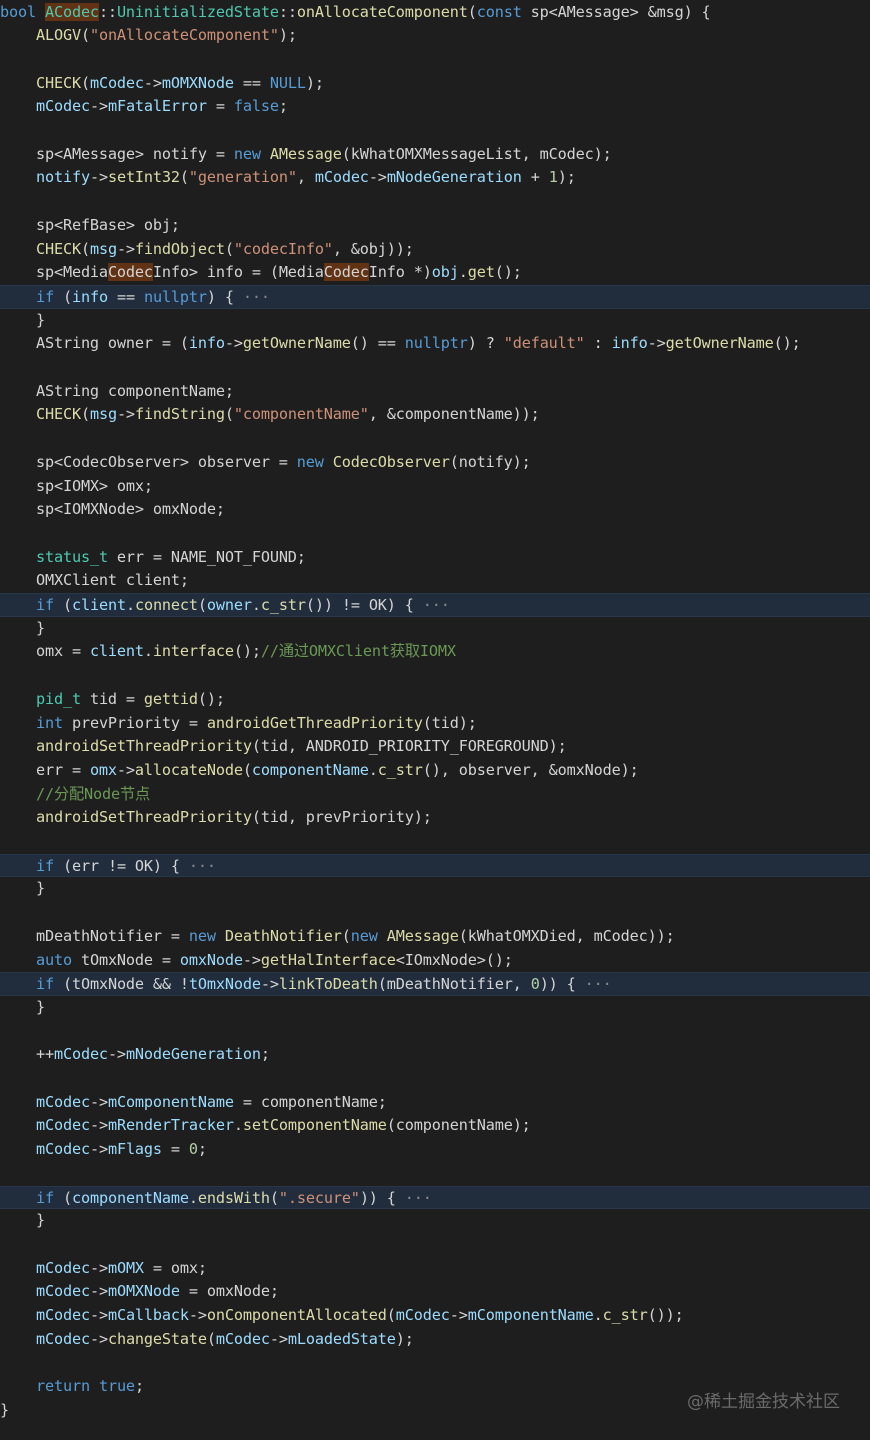 This screenshot has height=1440, width=870. Describe the element at coordinates (175, 1149) in the screenshot. I see `code-token: =` at that location.